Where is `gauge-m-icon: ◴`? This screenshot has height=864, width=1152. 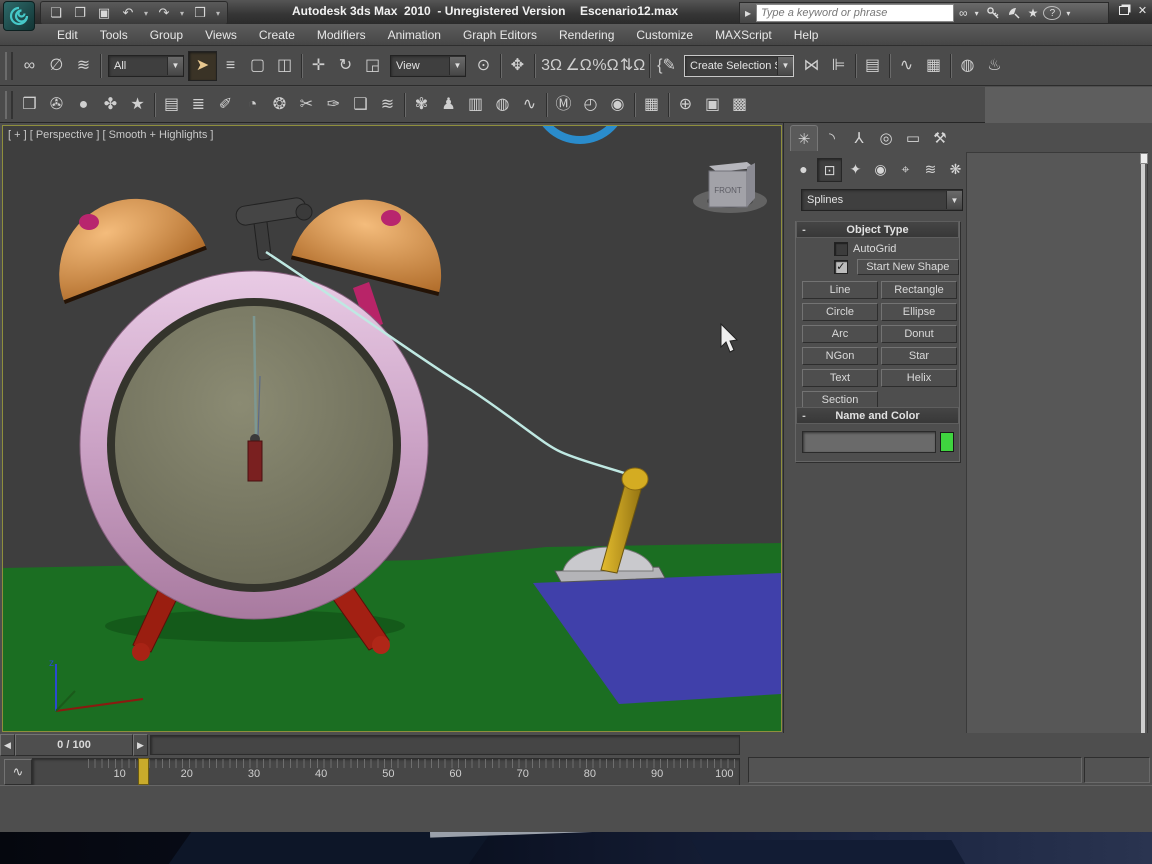 gauge-m-icon: ◴ is located at coordinates (590, 105).